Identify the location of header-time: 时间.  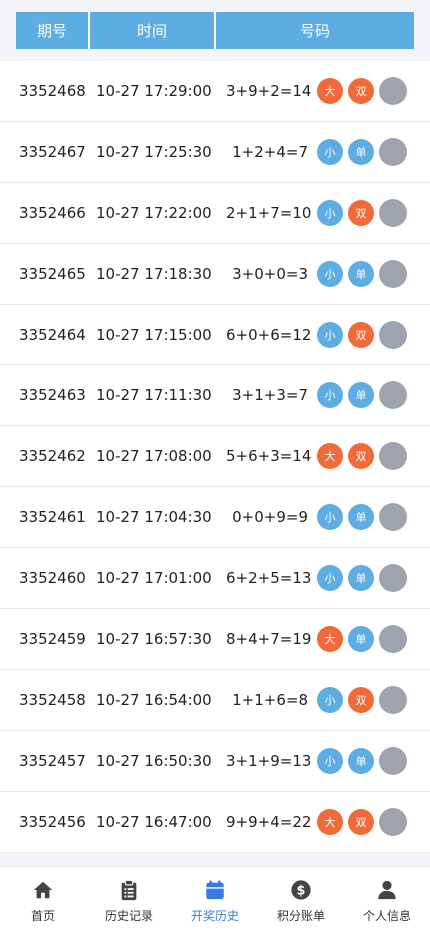
(151, 30).